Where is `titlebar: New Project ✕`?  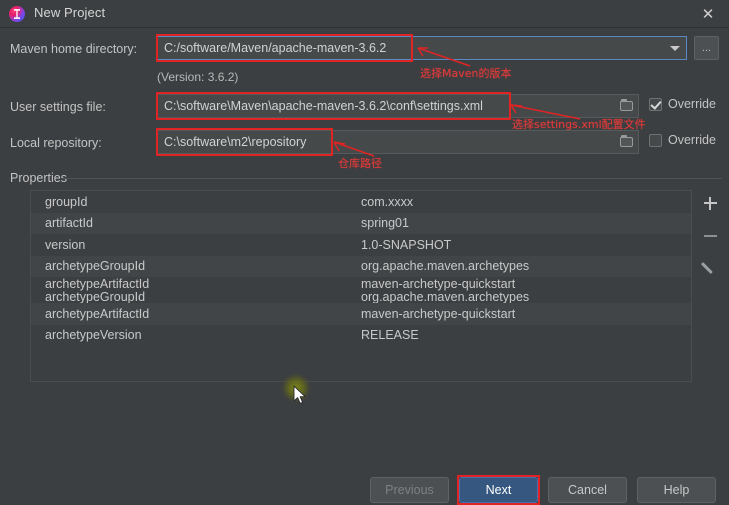
titlebar: New Project ✕ is located at coordinates (364, 14).